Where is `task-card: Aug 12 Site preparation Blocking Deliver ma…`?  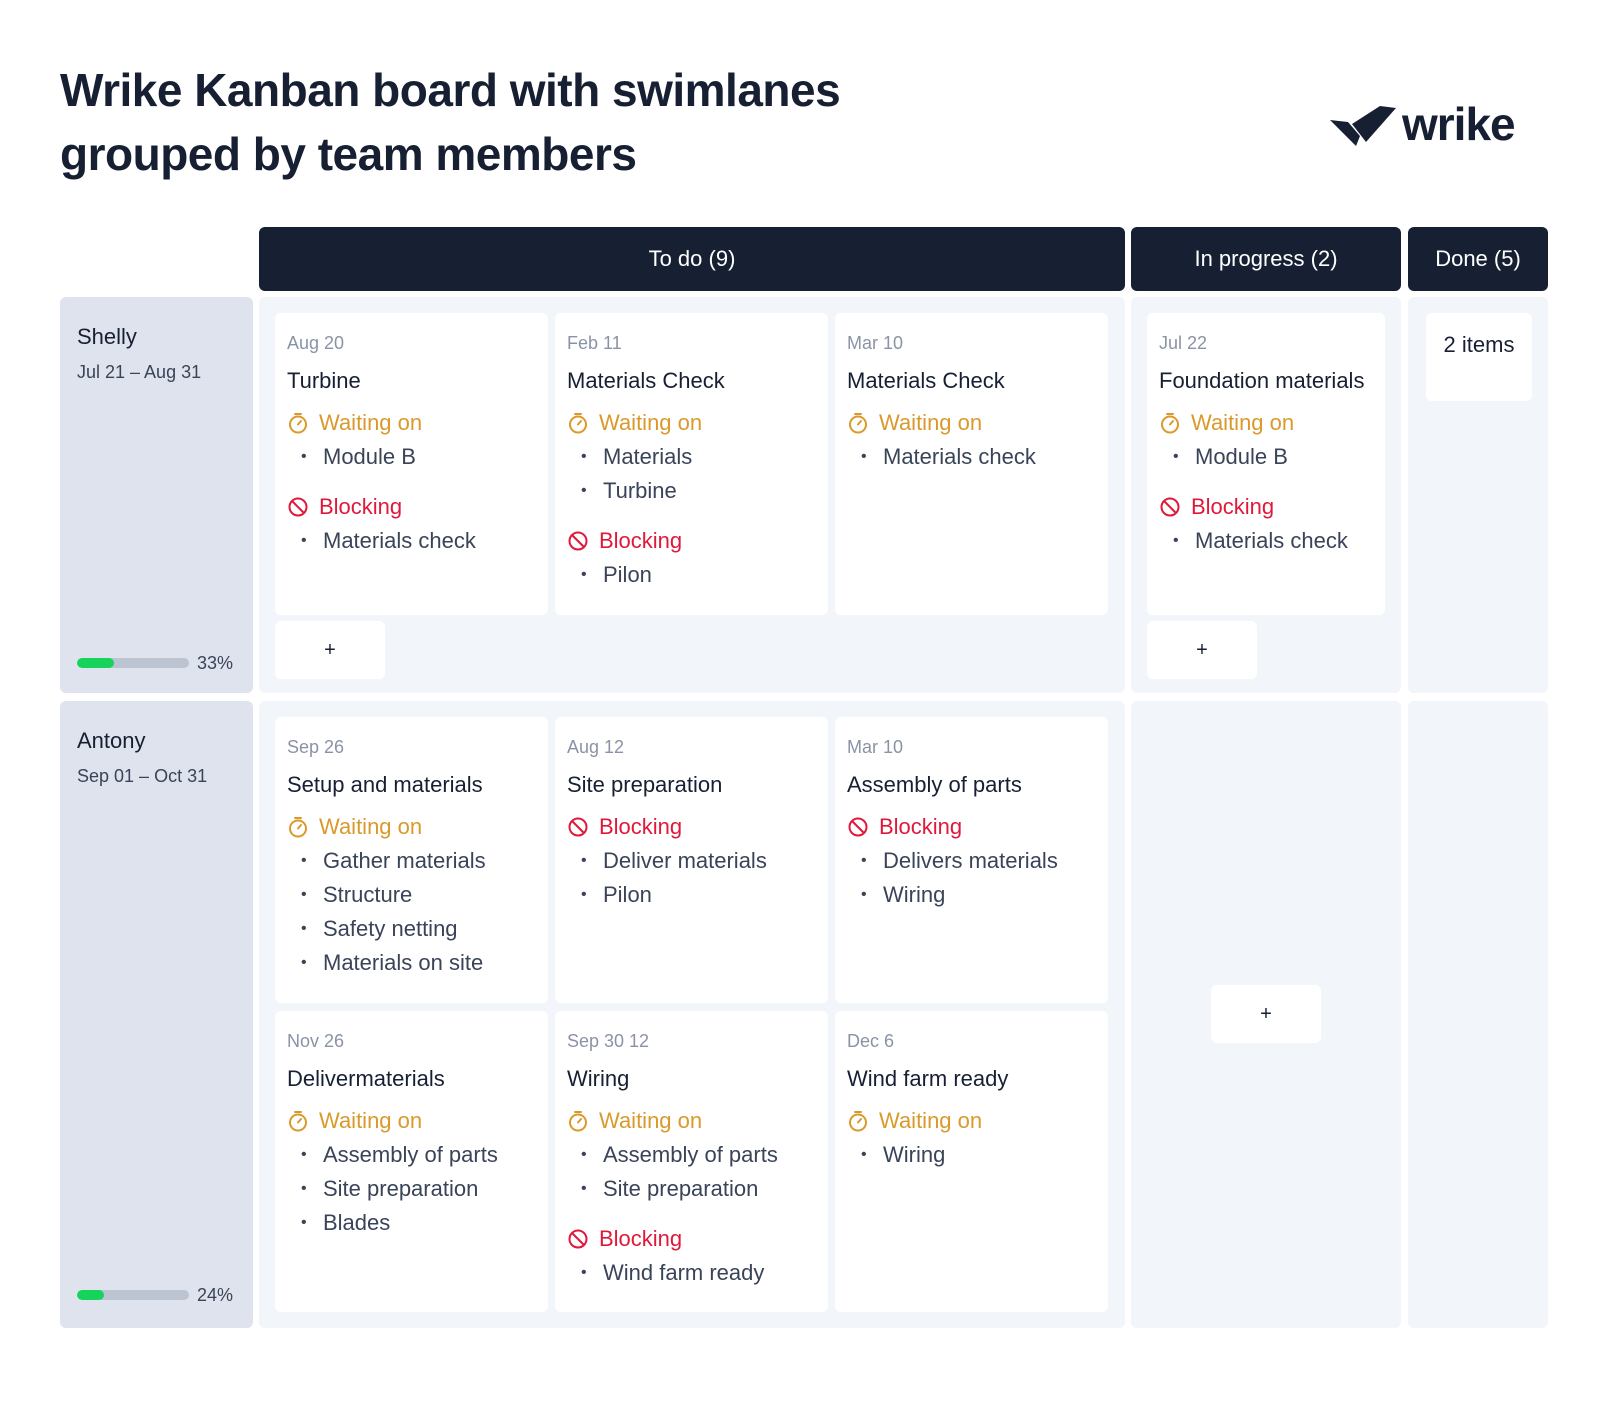
task-card: Aug 12 Site preparation Blocking Deliver ma… is located at coordinates (691, 860).